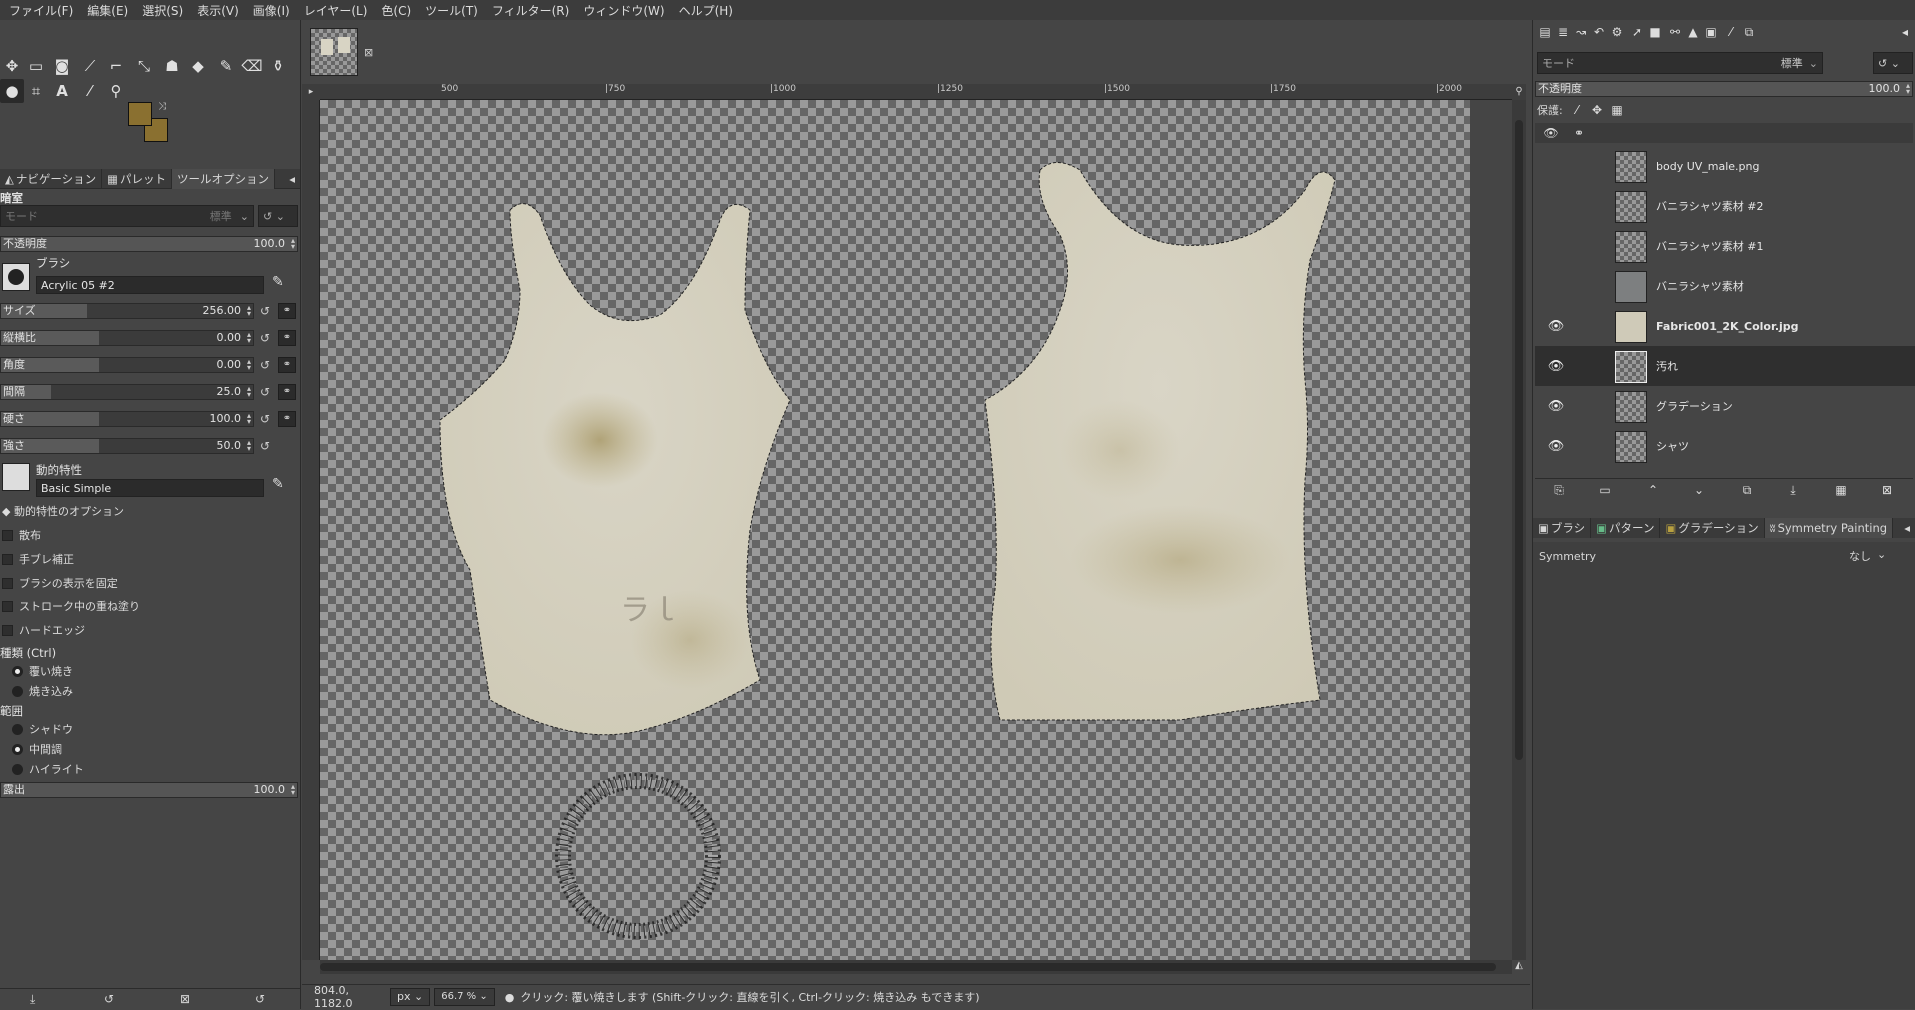 This screenshot has height=1010, width=1915. Describe the element at coordinates (265, 311) in the screenshot. I see `size-reset-icon: ↺` at that location.